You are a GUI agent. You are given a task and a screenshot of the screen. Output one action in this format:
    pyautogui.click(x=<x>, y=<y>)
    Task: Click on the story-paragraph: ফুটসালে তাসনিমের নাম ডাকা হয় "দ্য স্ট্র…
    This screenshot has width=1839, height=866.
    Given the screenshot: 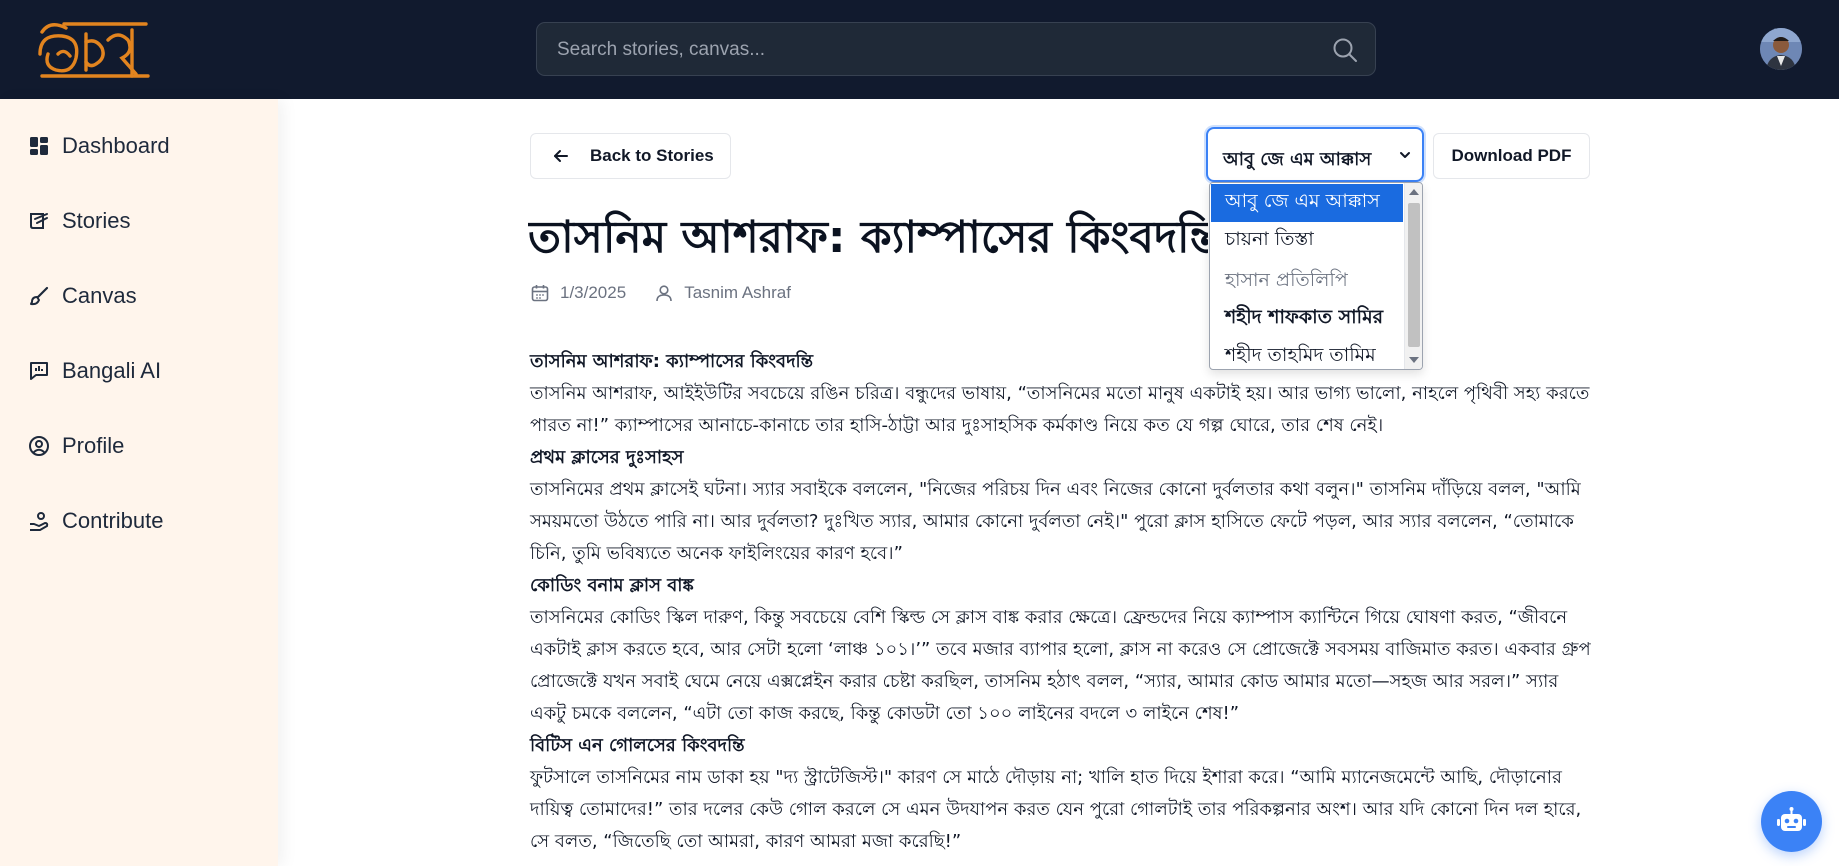 What is the action you would take?
    pyautogui.click(x=1056, y=809)
    